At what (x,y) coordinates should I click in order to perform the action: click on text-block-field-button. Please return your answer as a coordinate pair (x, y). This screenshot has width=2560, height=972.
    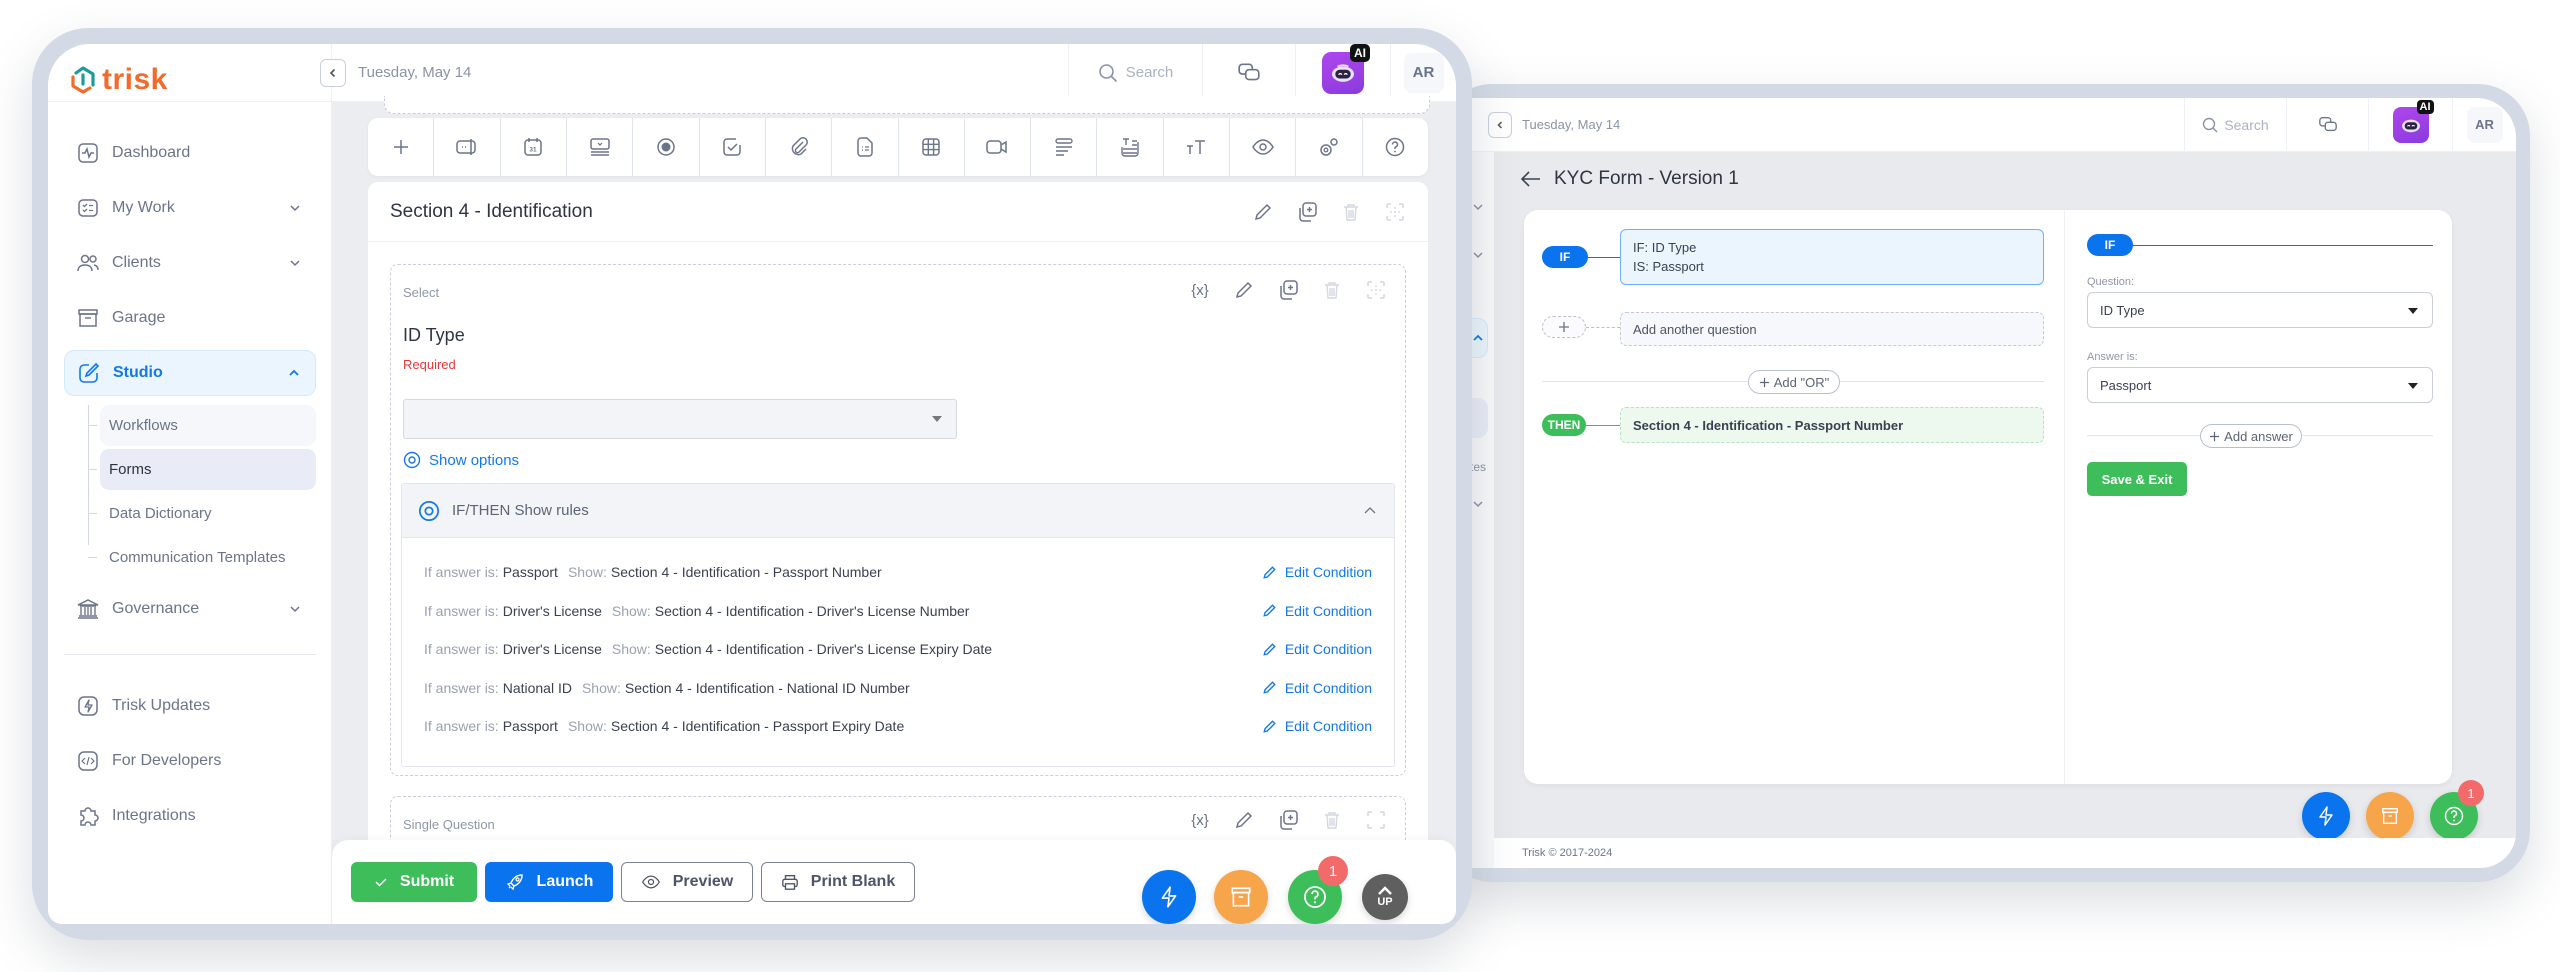
    Looking at the image, I should click on (1130, 147).